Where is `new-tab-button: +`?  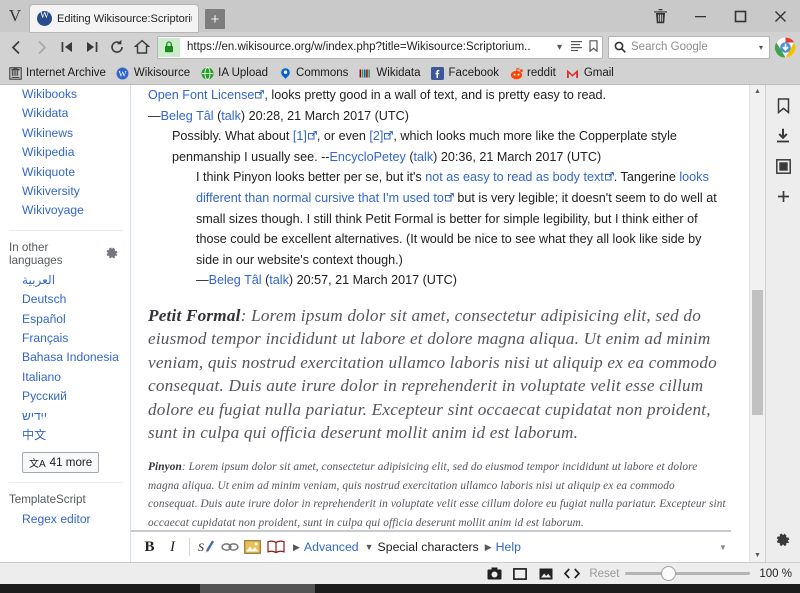 new-tab-button: + is located at coordinates (215, 19).